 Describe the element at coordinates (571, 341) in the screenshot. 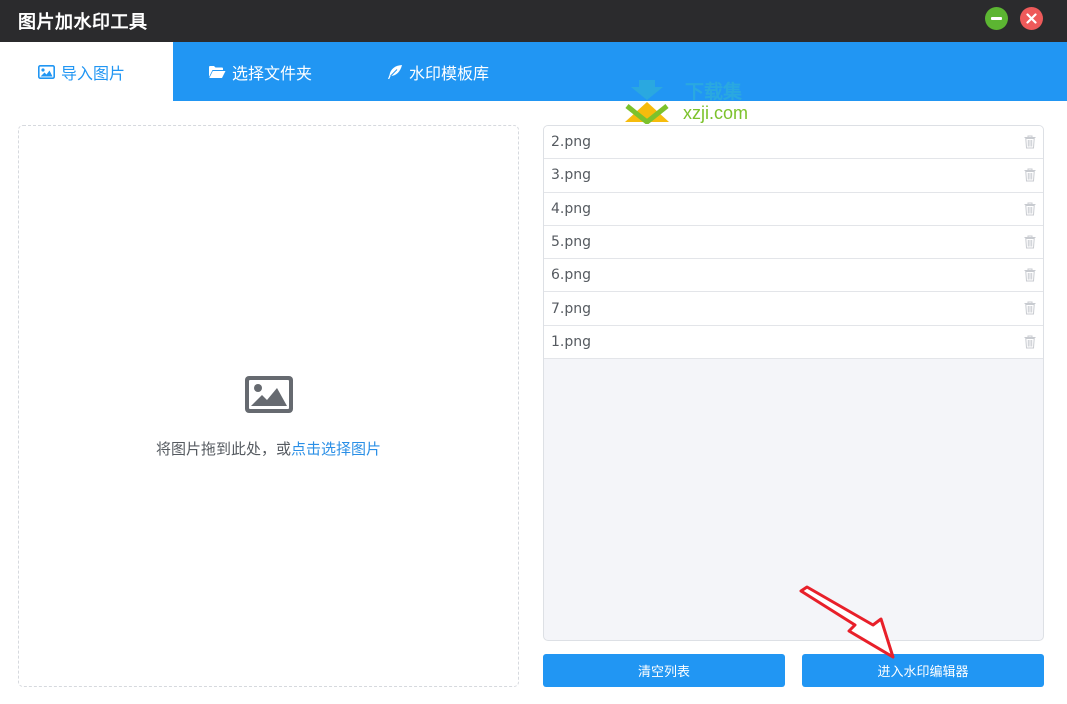

I see `file-name: 1.png` at that location.